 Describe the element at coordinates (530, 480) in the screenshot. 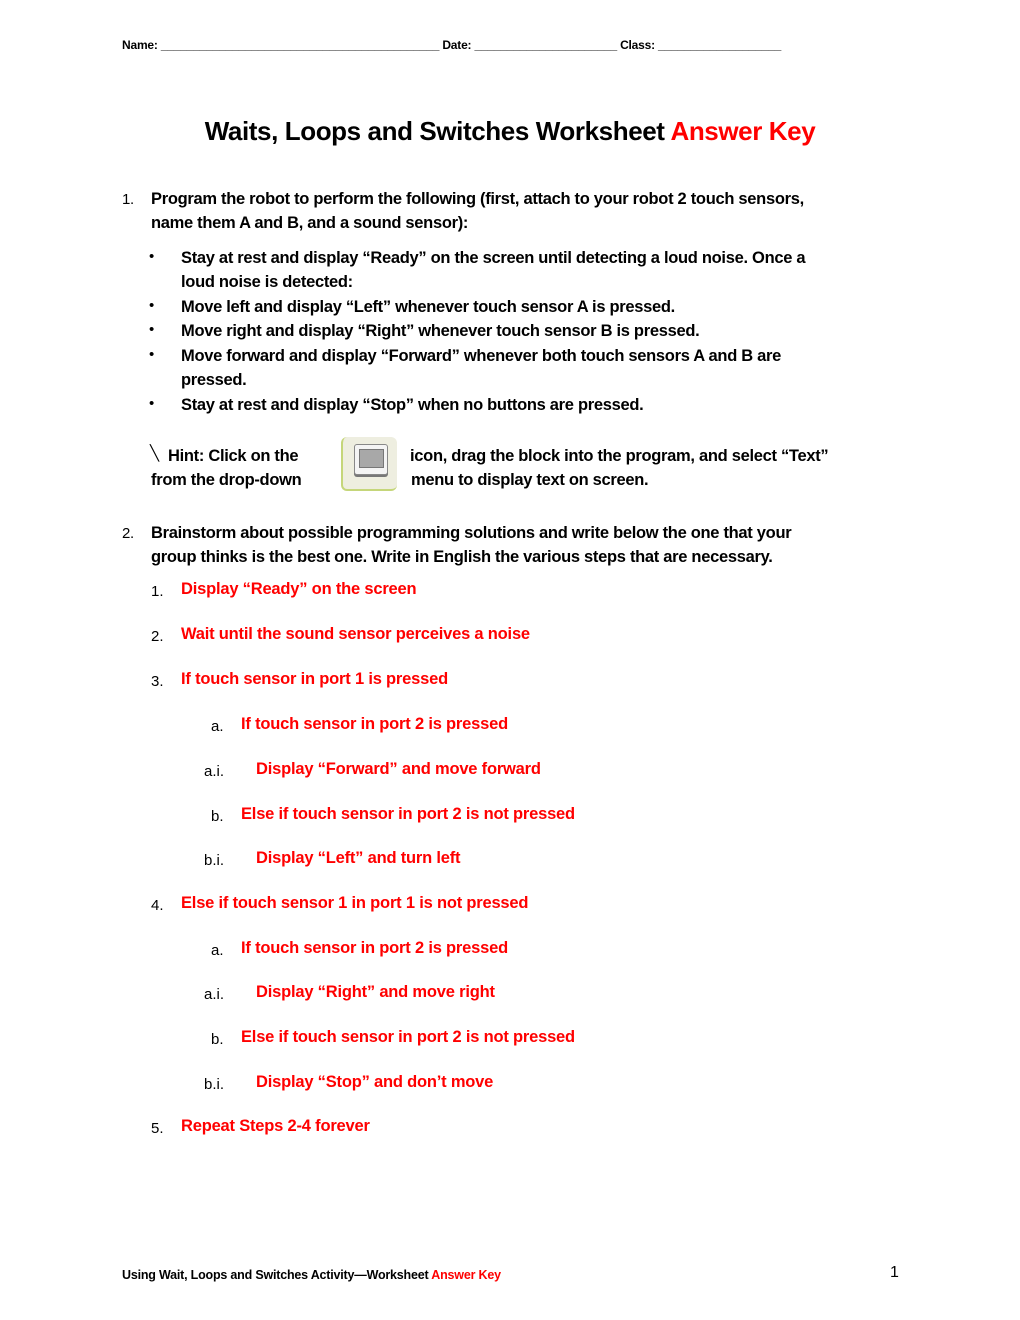

I see `hint-text-right-2: menu to display text on screen.` at that location.